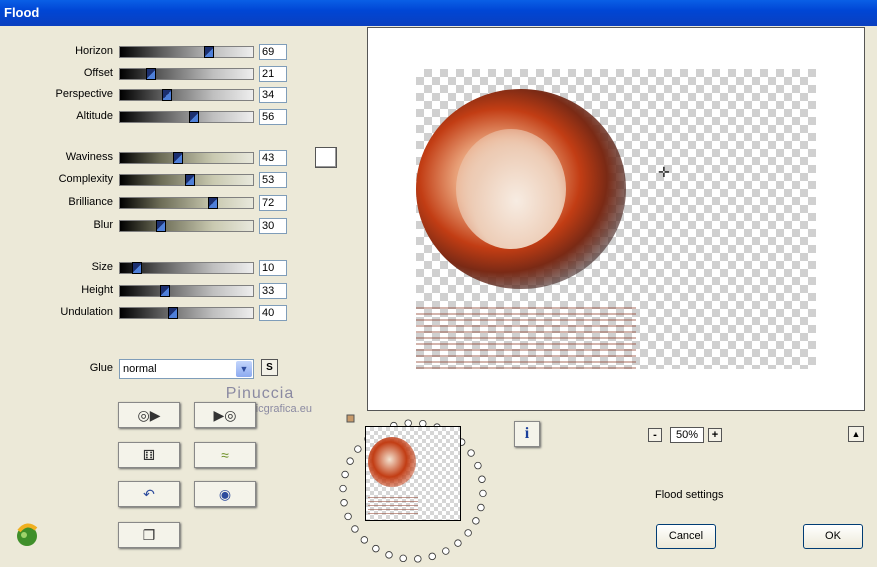 The height and width of the screenshot is (567, 877). What do you see at coordinates (269, 367) in the screenshot?
I see `glue-s-button: S` at bounding box center [269, 367].